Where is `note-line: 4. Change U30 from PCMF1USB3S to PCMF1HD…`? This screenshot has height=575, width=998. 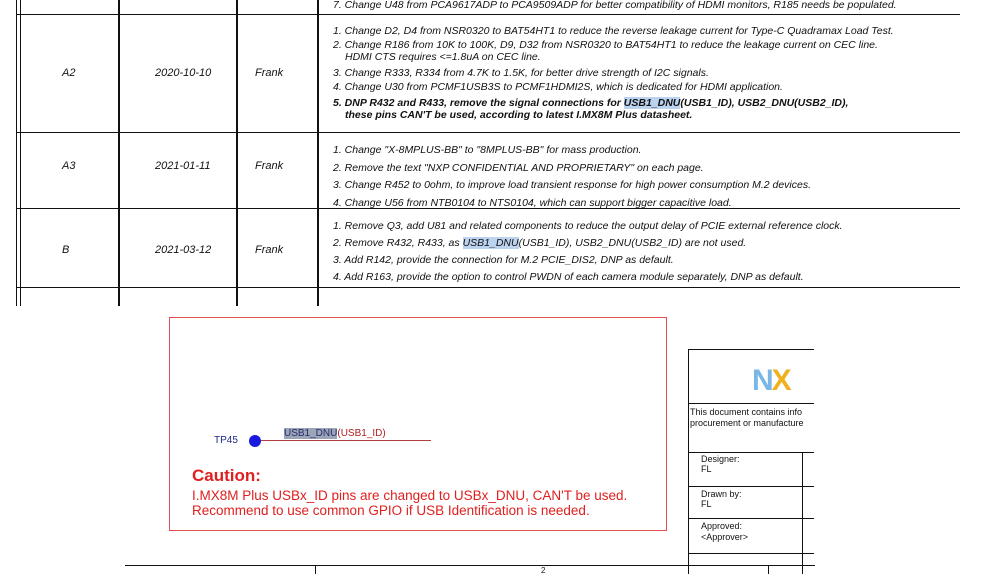 note-line: 4. Change U30 from PCMF1USB3S to PCMF1HD… is located at coordinates (558, 87).